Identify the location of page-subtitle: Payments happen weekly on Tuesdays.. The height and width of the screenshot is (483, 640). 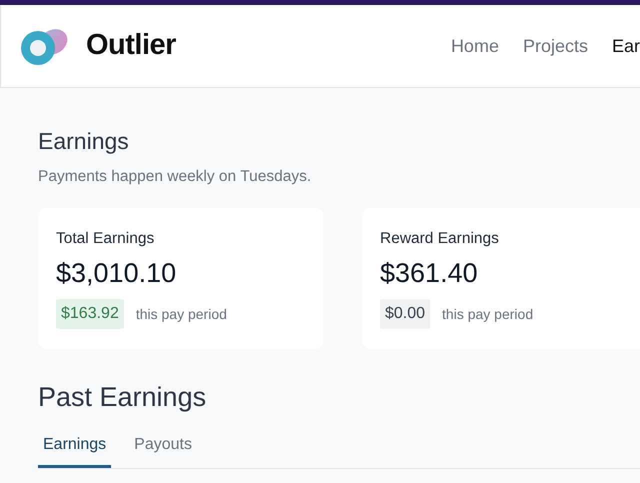
(175, 176).